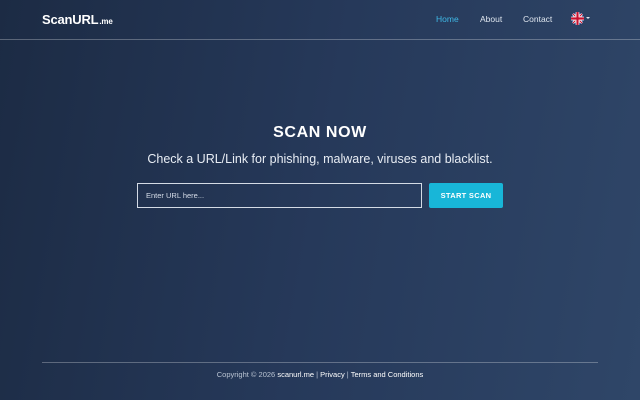 The height and width of the screenshot is (400, 640). I want to click on hero-title: SCAN NOW, so click(320, 132).